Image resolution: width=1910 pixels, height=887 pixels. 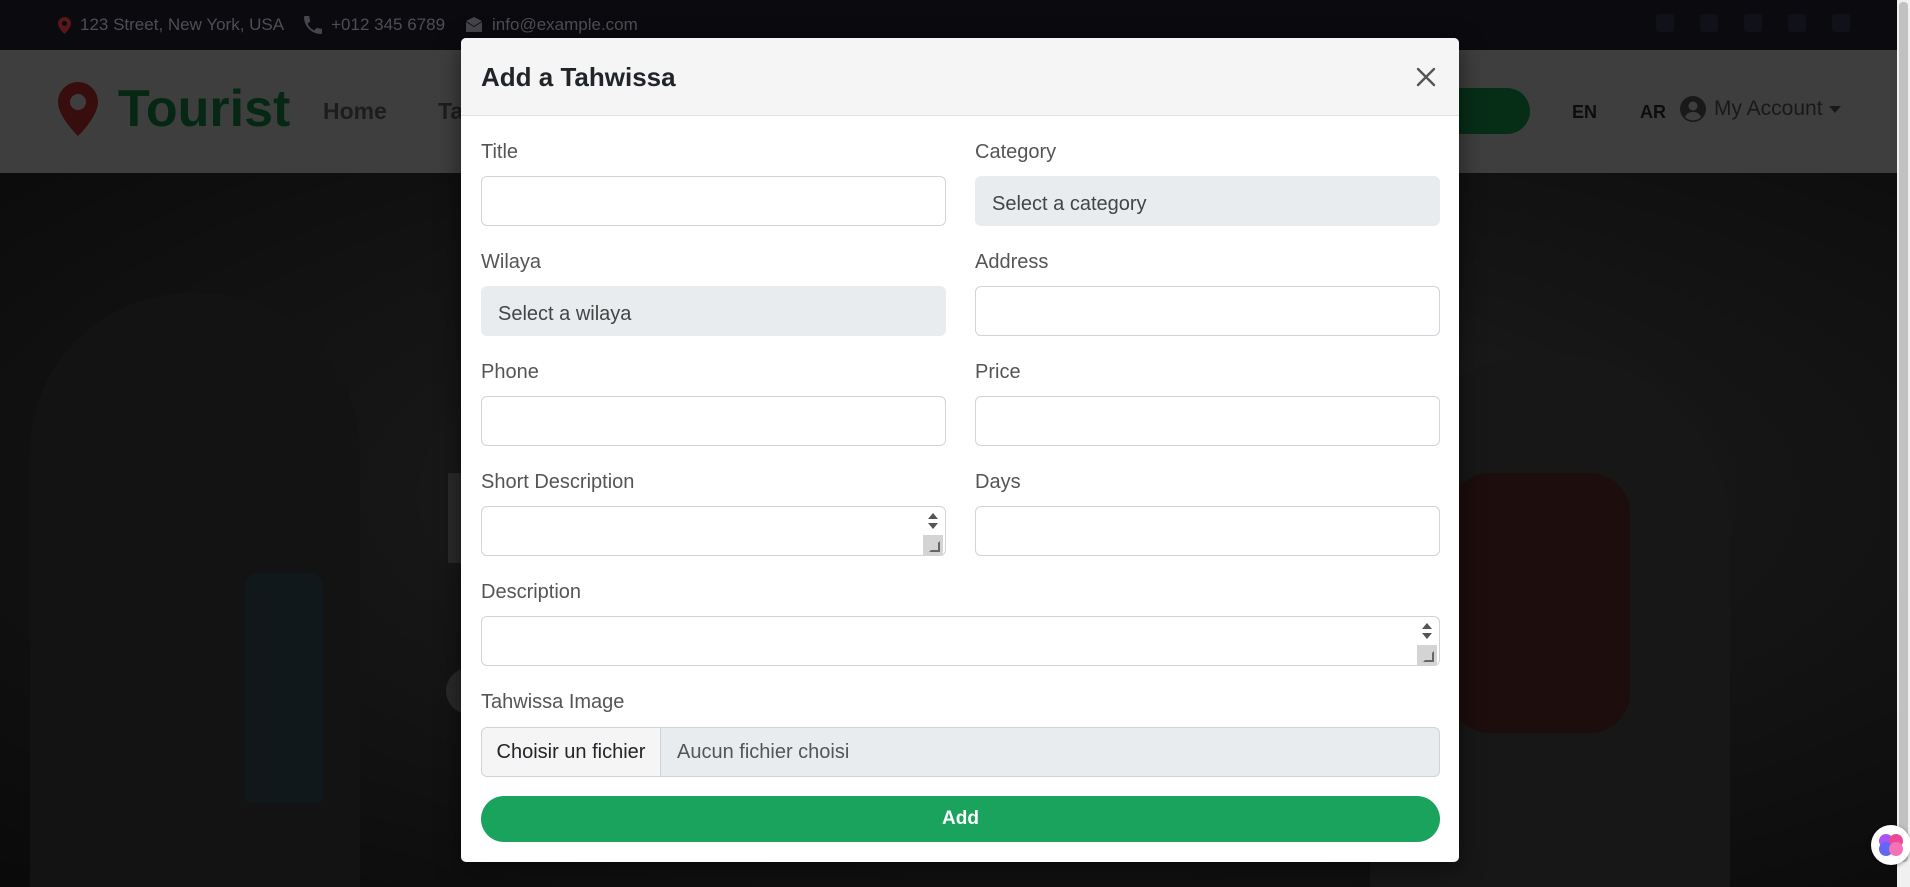 What do you see at coordinates (960, 819) in the screenshot?
I see `add-button: Add` at bounding box center [960, 819].